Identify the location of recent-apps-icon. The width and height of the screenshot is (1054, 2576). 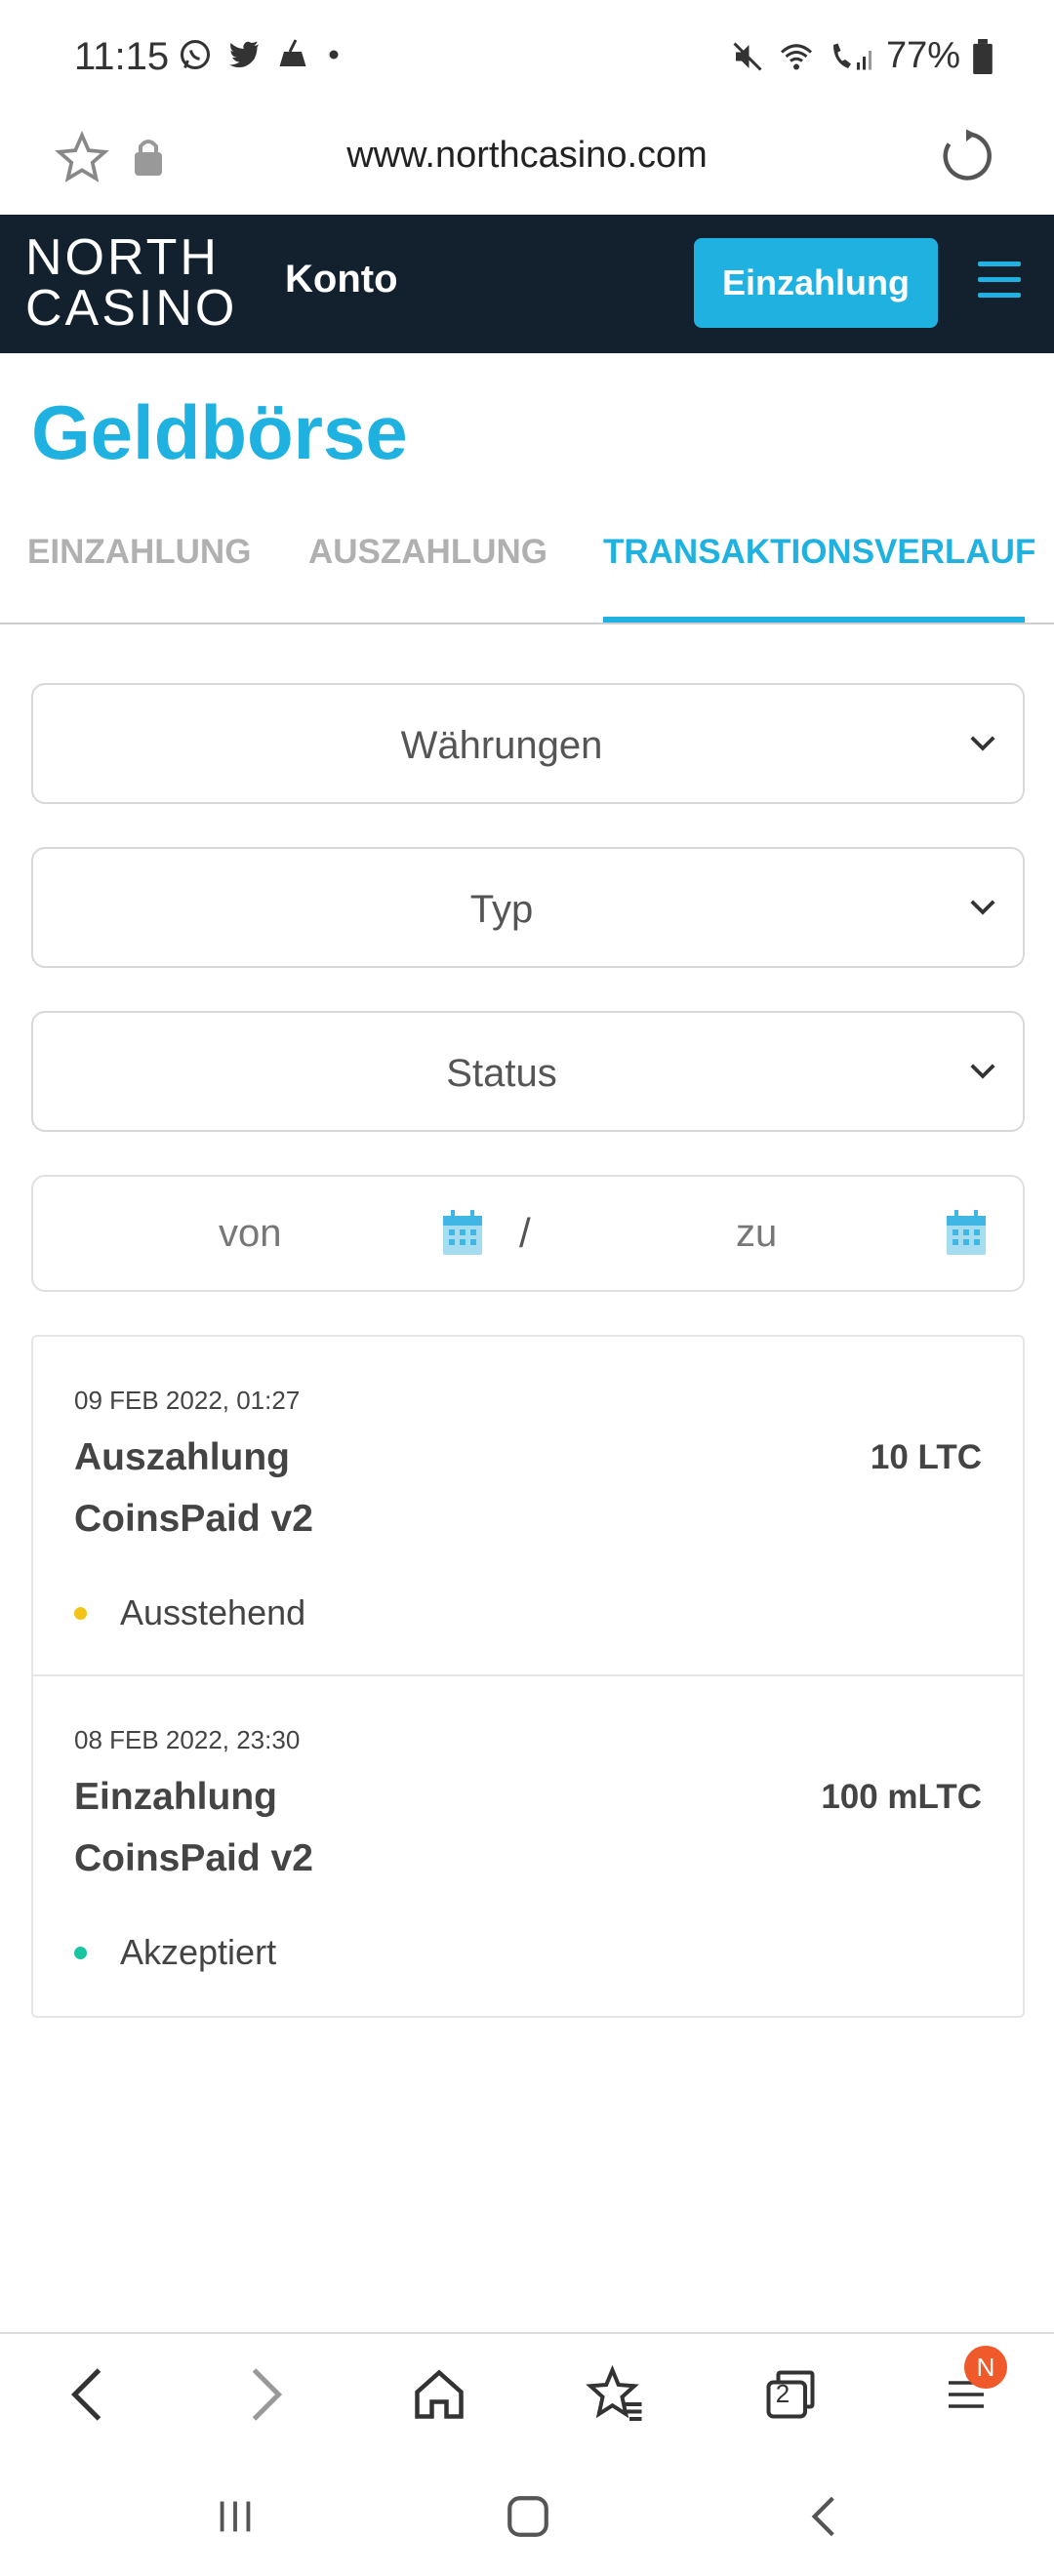
(236, 2516).